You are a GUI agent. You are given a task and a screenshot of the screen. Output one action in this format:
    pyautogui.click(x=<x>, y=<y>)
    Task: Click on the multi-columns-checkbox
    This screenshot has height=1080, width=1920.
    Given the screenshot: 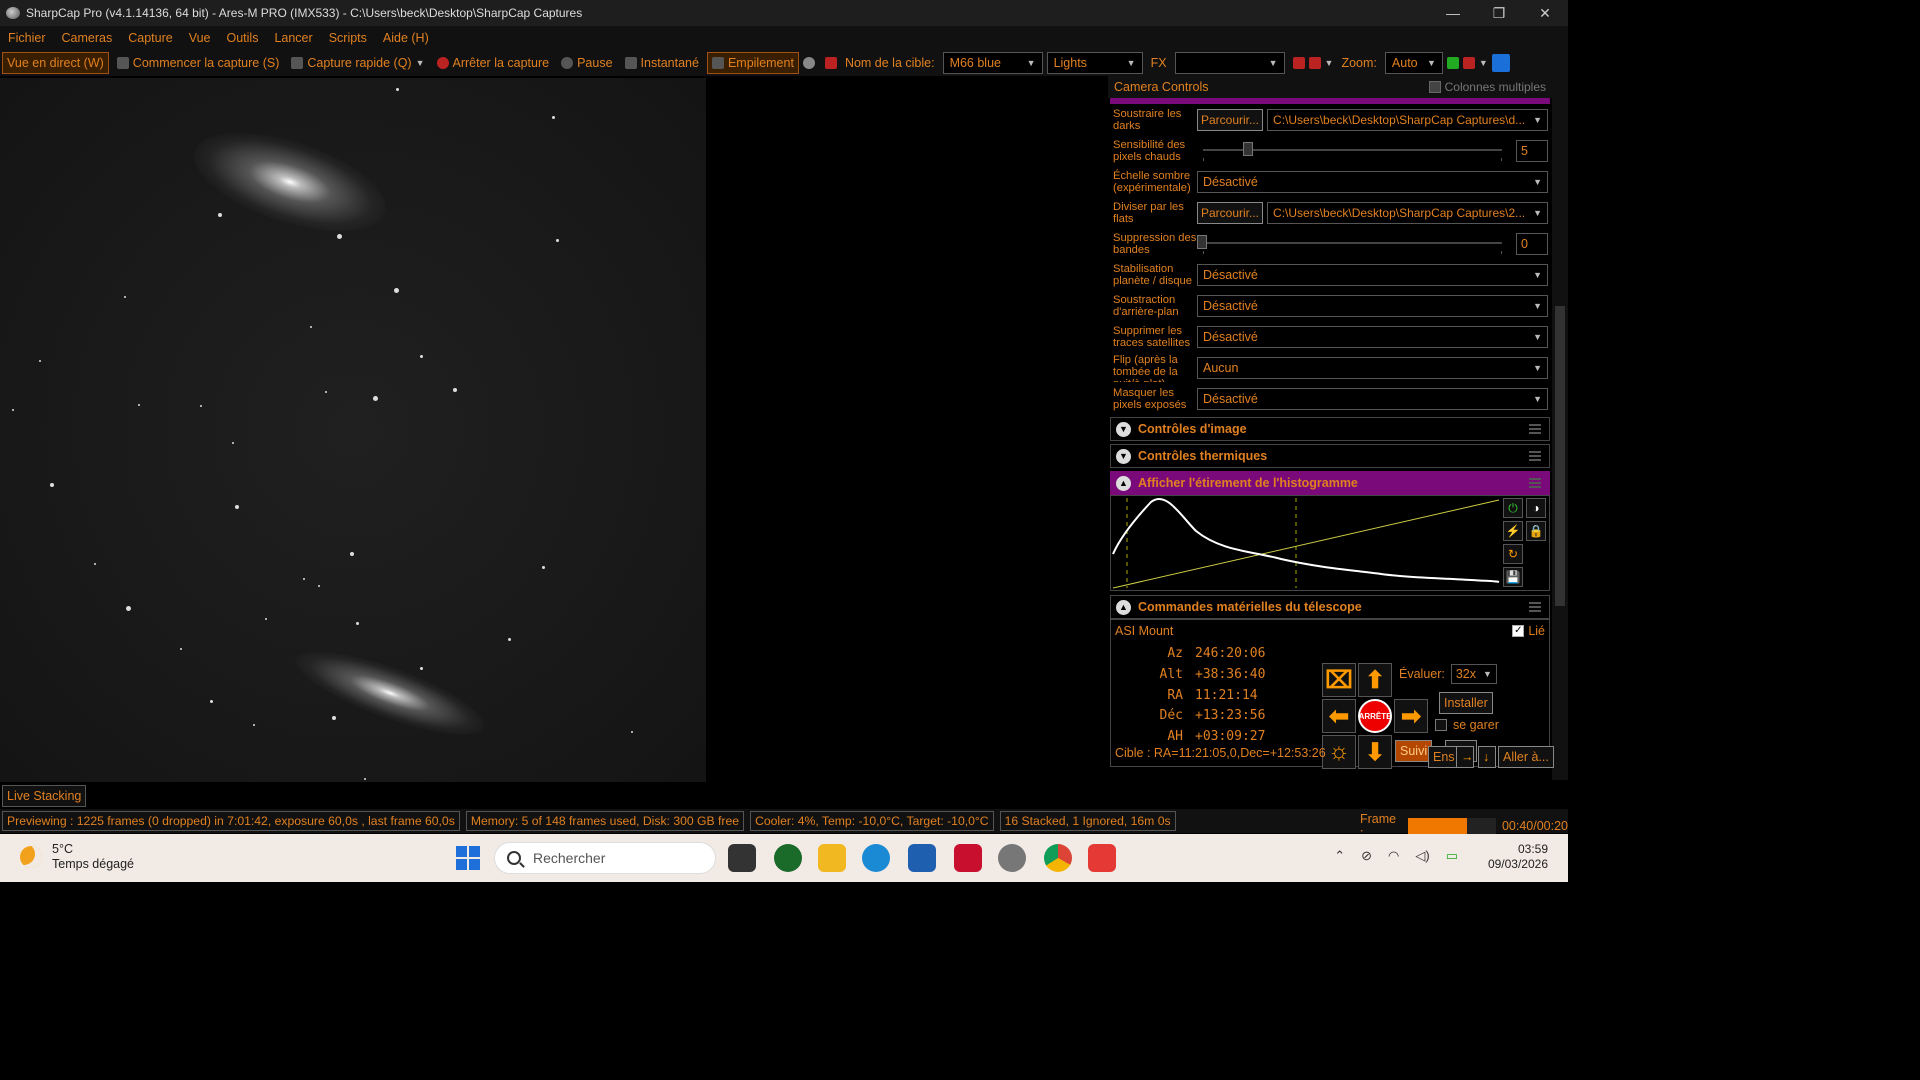 What is the action you would take?
    pyautogui.click(x=1434, y=87)
    